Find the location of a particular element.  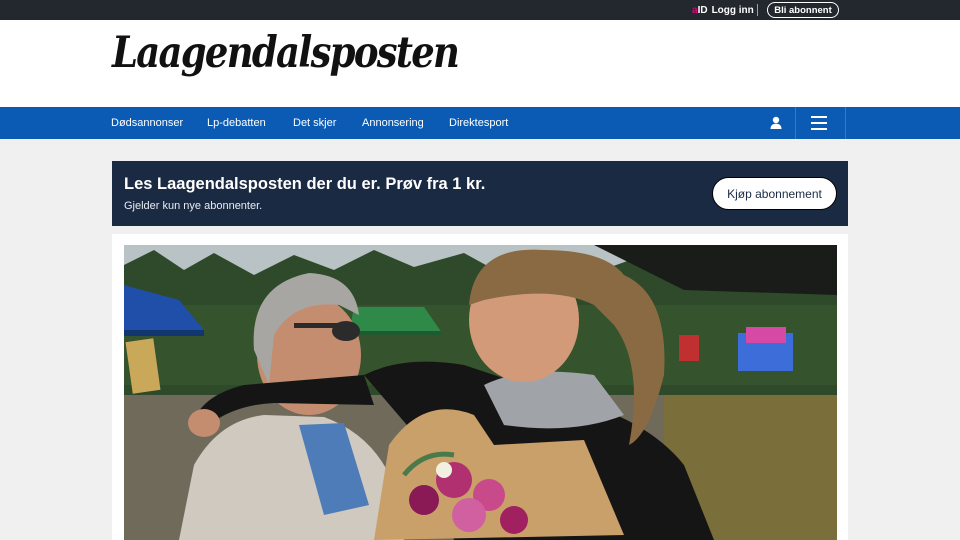

site-logo: Laagendalsposten is located at coordinates (286, 53).